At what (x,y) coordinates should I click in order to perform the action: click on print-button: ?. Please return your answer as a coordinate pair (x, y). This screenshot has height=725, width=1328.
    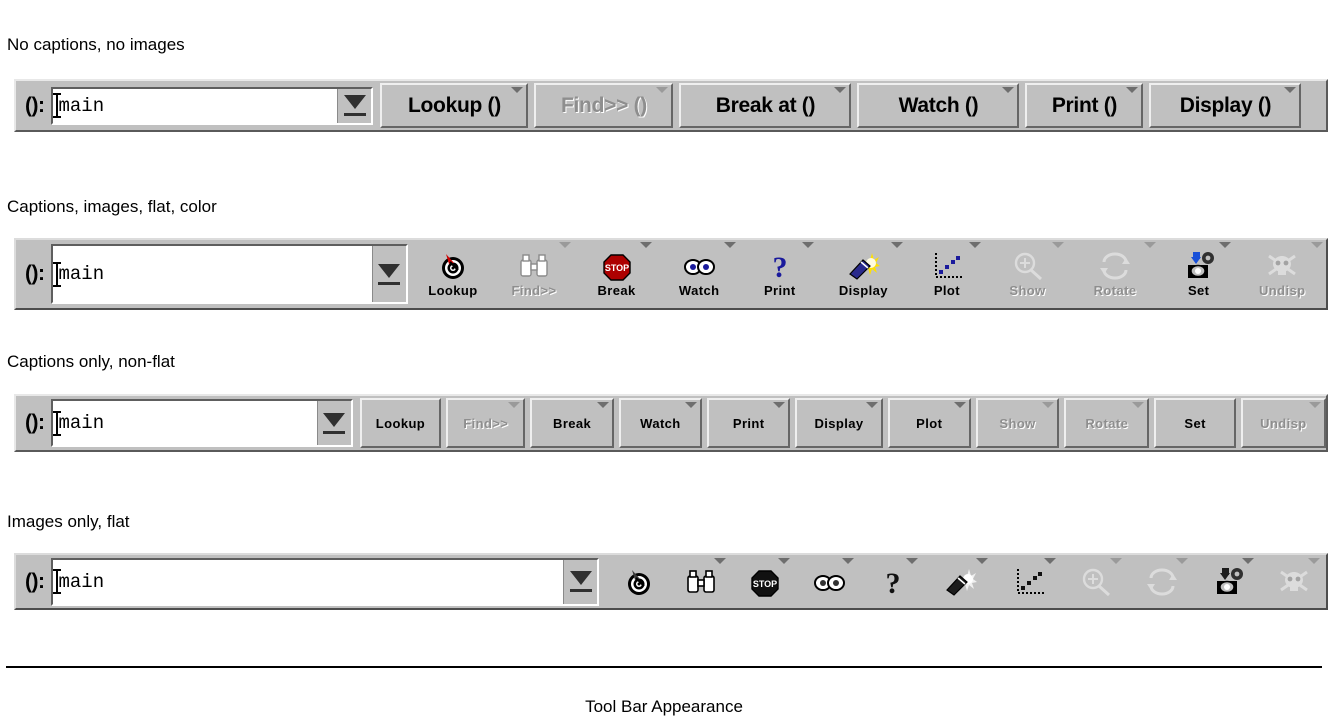
    Looking at the image, I should click on (893, 581).